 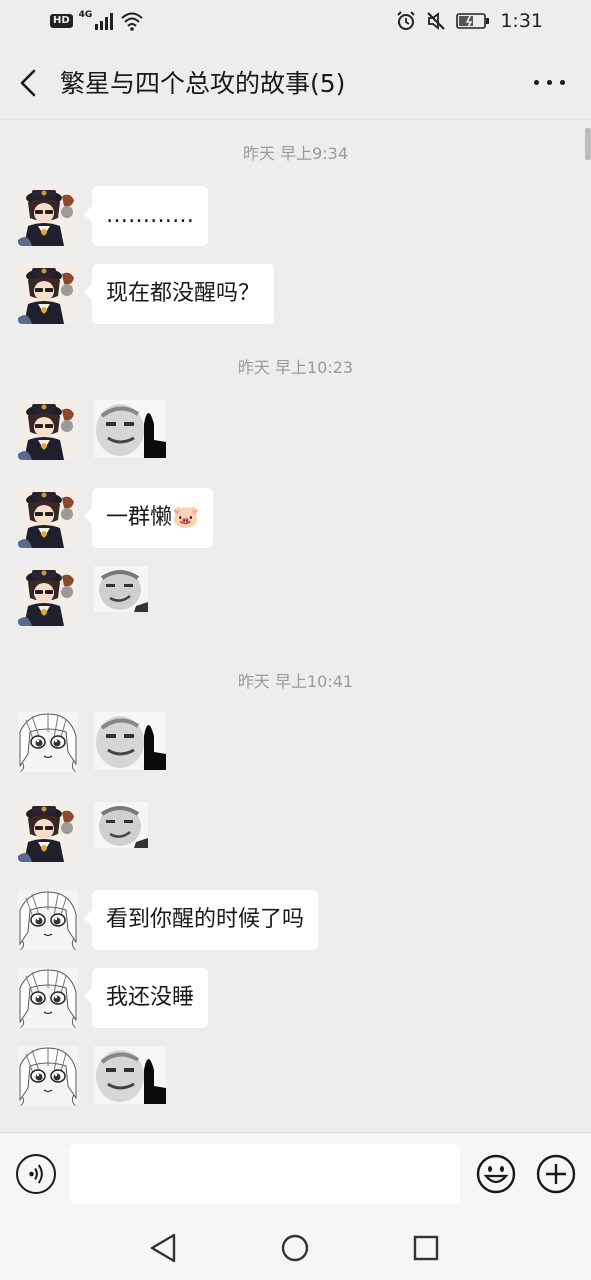 I want to click on message-bubble: 现在都没醒吗？, so click(x=179, y=294).